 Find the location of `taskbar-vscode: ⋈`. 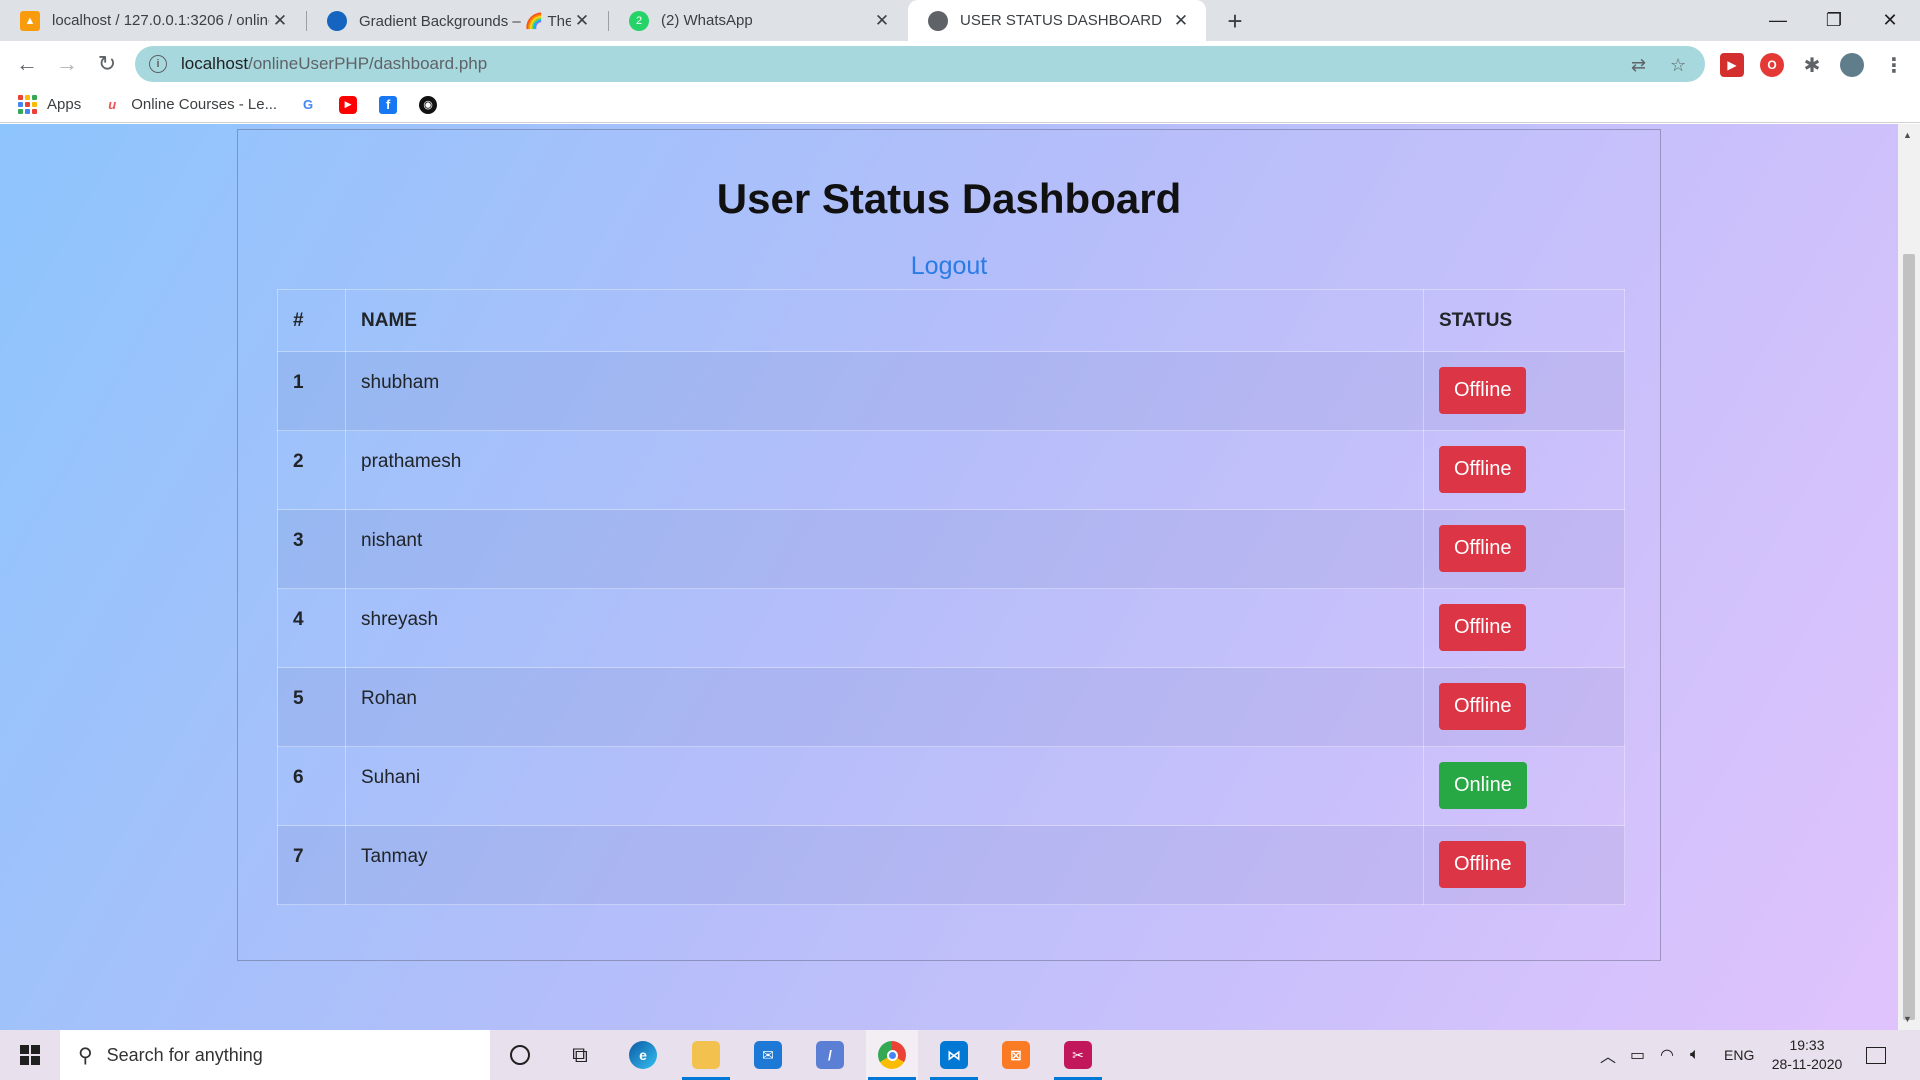

taskbar-vscode: ⋈ is located at coordinates (954, 1055).